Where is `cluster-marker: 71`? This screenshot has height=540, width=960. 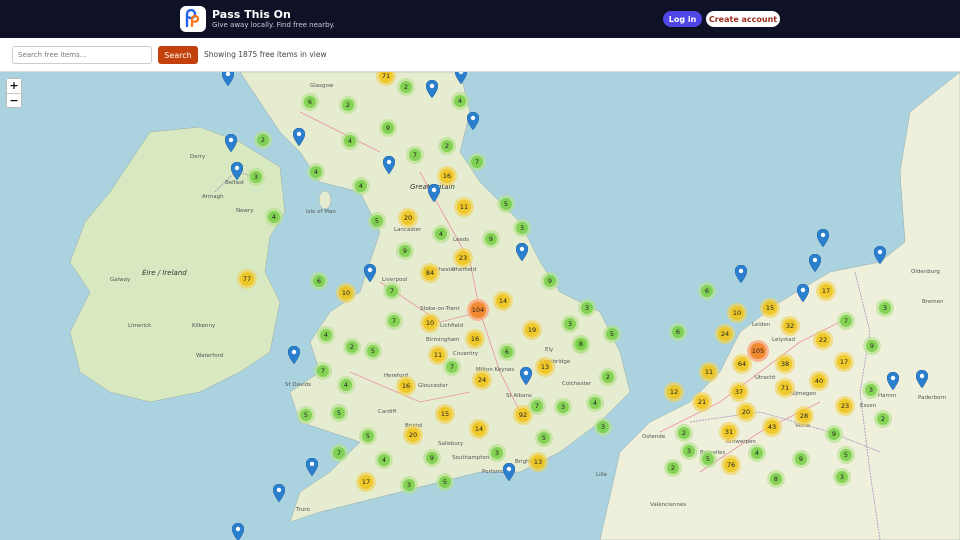
cluster-marker: 71 is located at coordinates (785, 388).